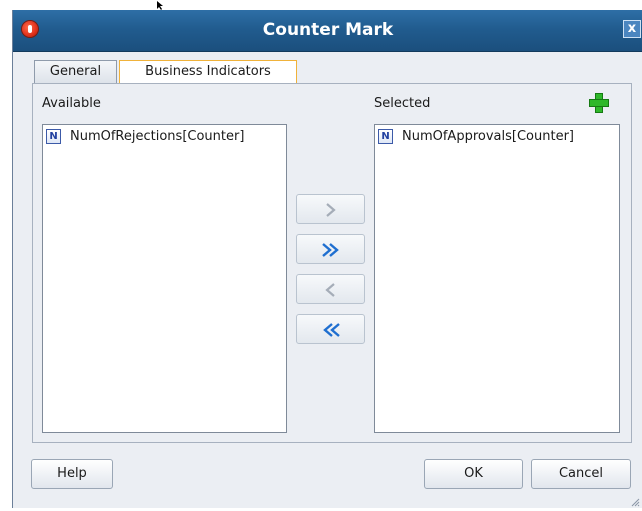  Describe the element at coordinates (157, 136) in the screenshot. I see `list-item-label: NumOfRejections[Counter]` at that location.